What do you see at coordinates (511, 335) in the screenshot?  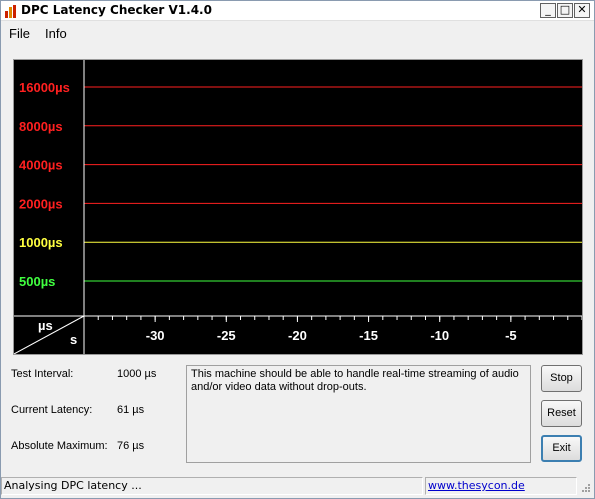 I see `x-tick-label: -5` at bounding box center [511, 335].